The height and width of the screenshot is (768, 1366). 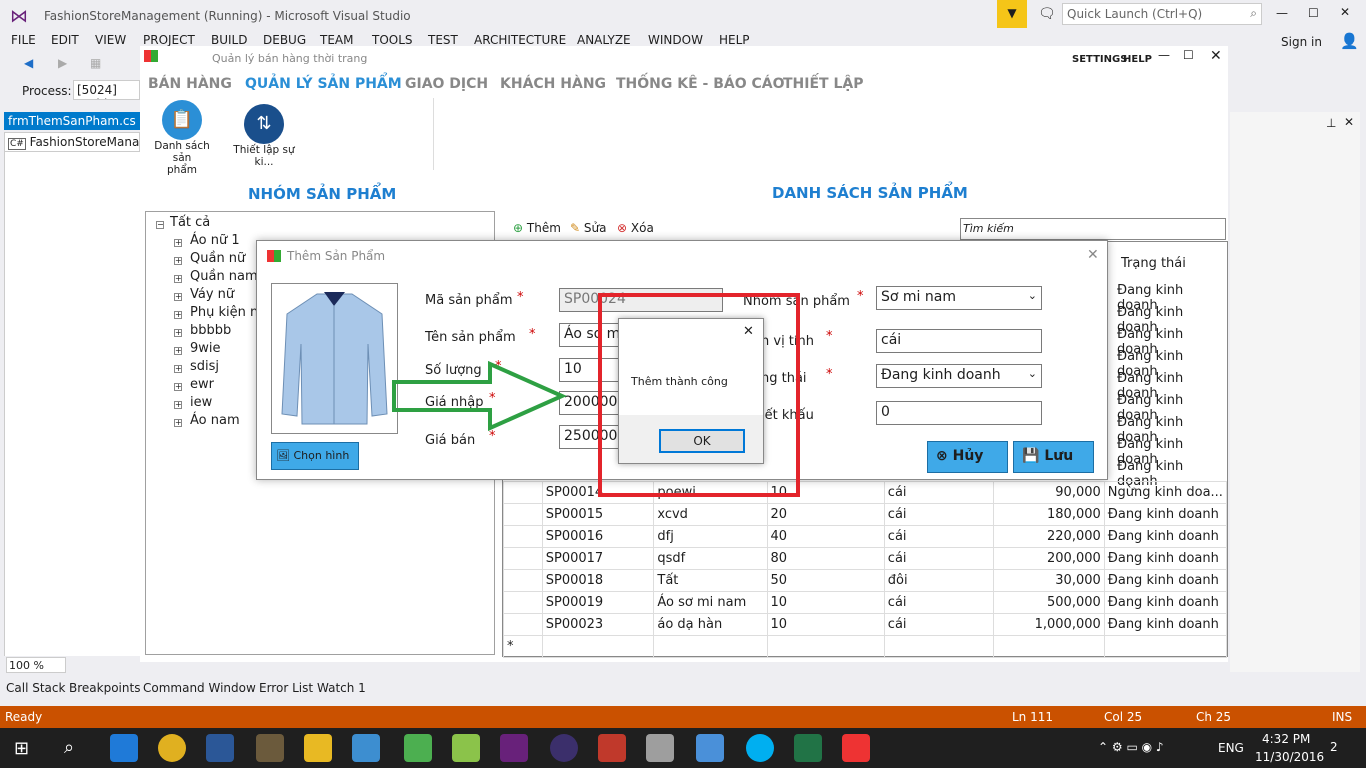 I want to click on minimize-button: —, so click(x=1282, y=13).